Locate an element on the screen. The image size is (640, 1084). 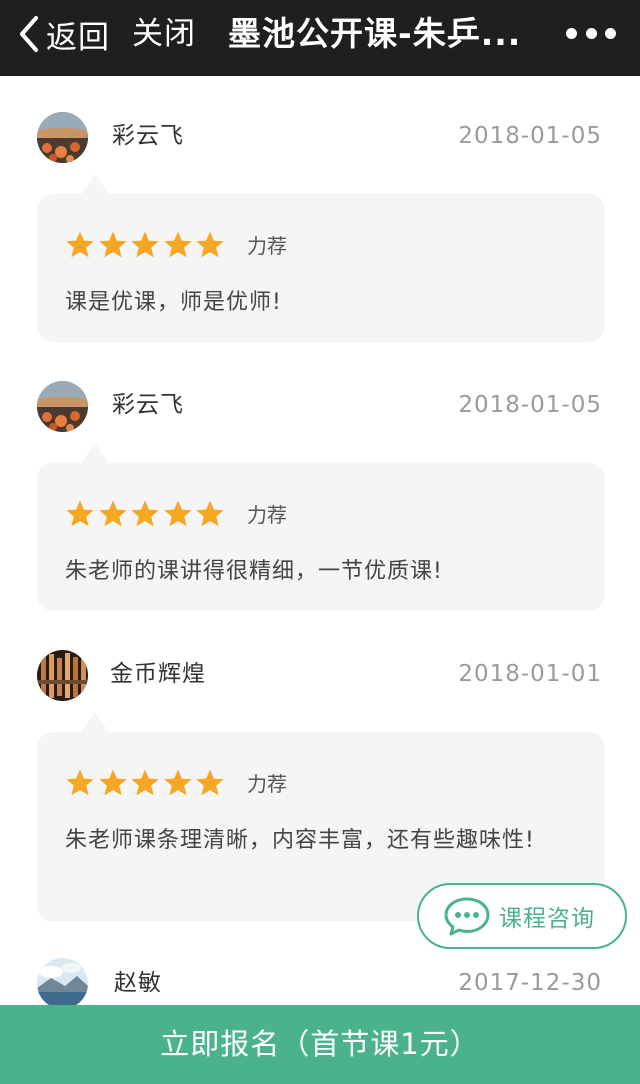
course-consult-button: 课程咨询 is located at coordinates (522, 916).